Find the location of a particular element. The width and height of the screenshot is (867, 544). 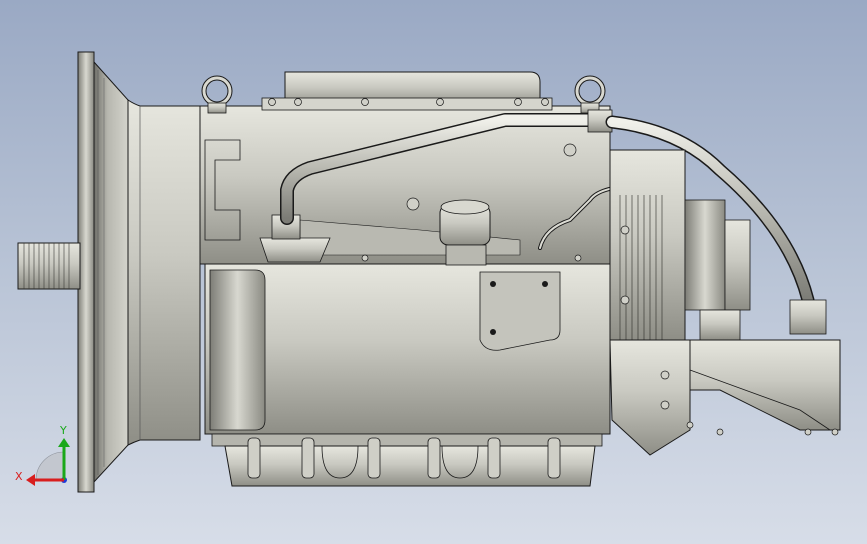

lifting-eye-right is located at coordinates (590, 94).